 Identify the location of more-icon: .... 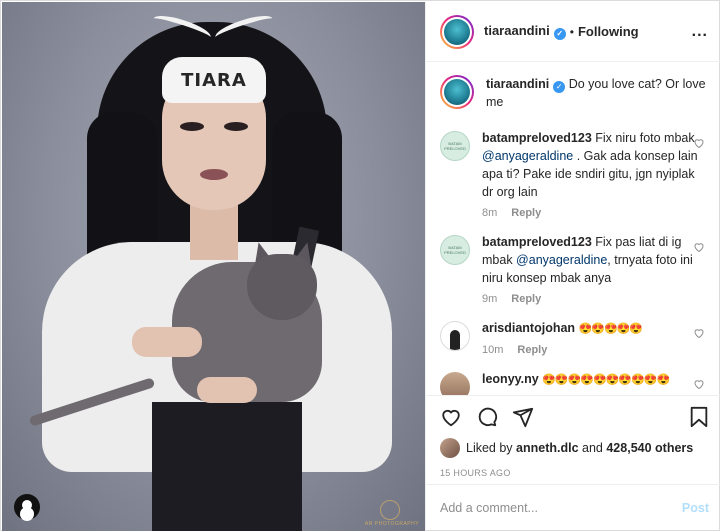
(700, 32).